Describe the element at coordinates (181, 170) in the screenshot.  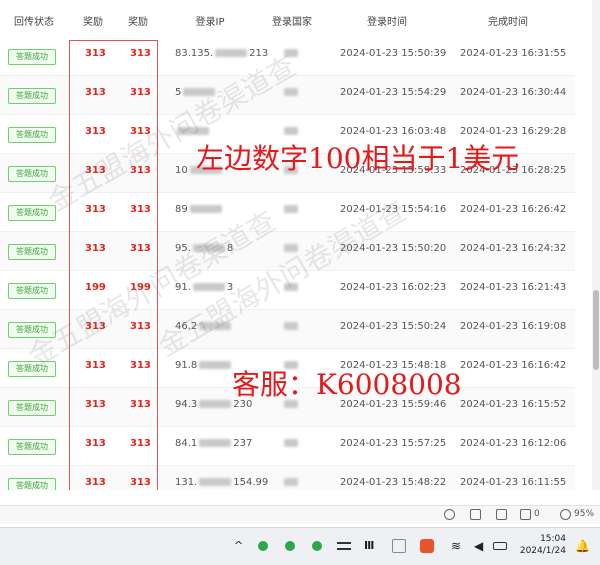
I see `ip-prefix: 10` at that location.